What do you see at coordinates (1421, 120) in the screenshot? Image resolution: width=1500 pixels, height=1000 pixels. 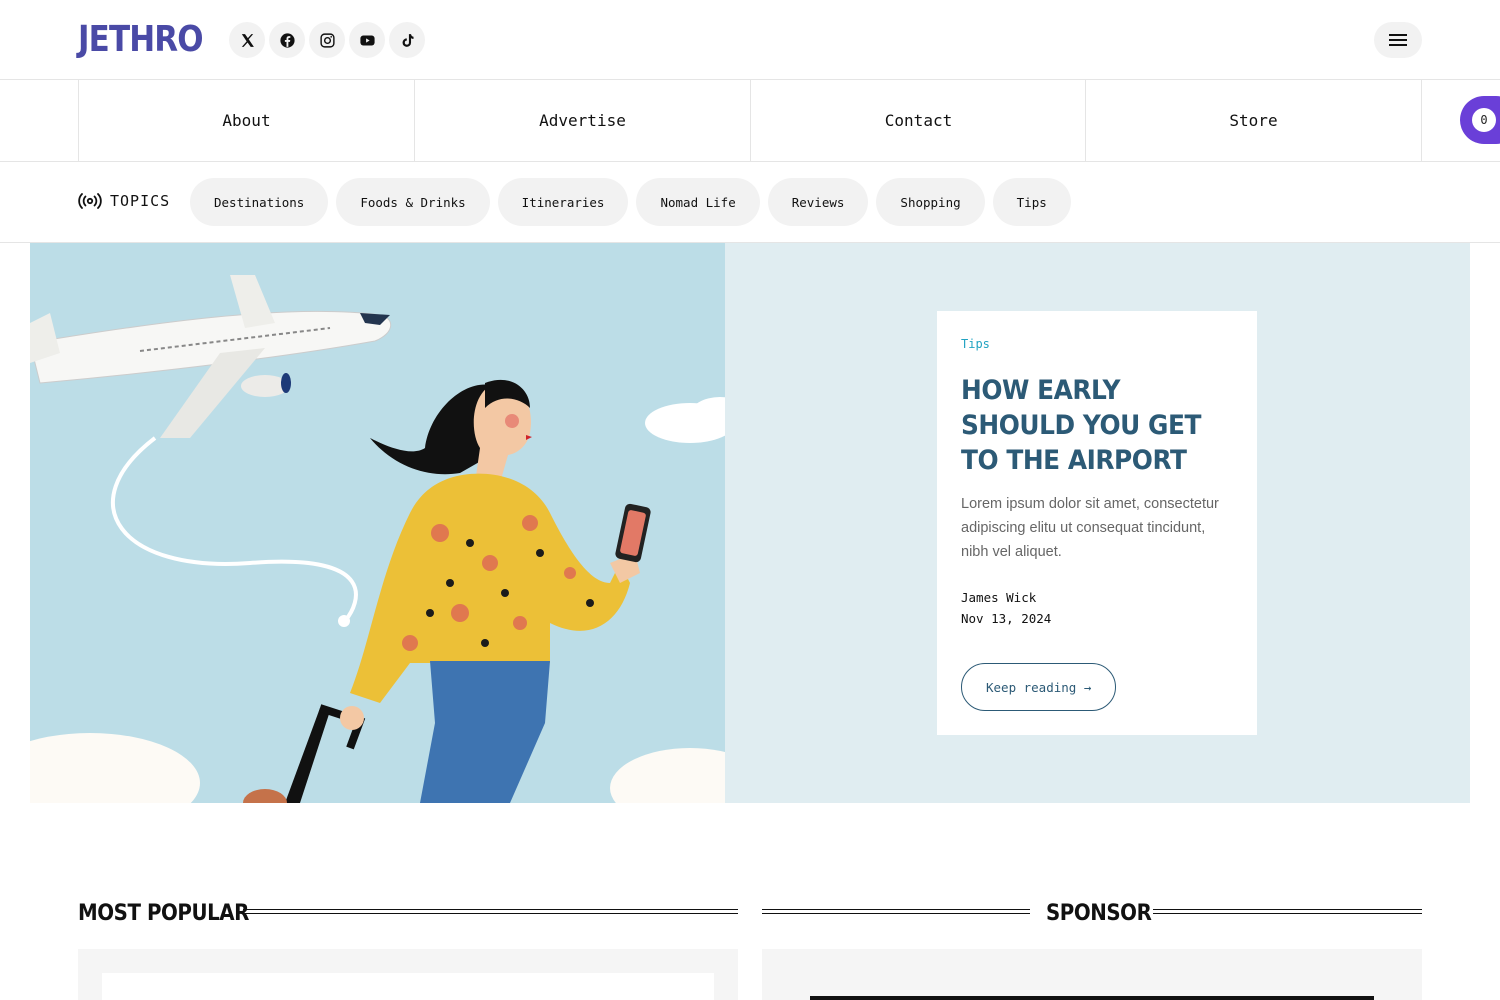 I see `nav-divider` at bounding box center [1421, 120].